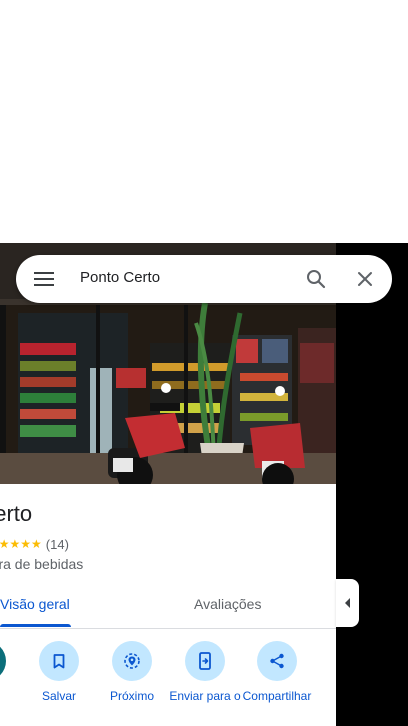 The width and height of the screenshot is (408, 726). Describe the element at coordinates (41, 564) in the screenshot. I see `place-category: uidora de bebidas` at that location.